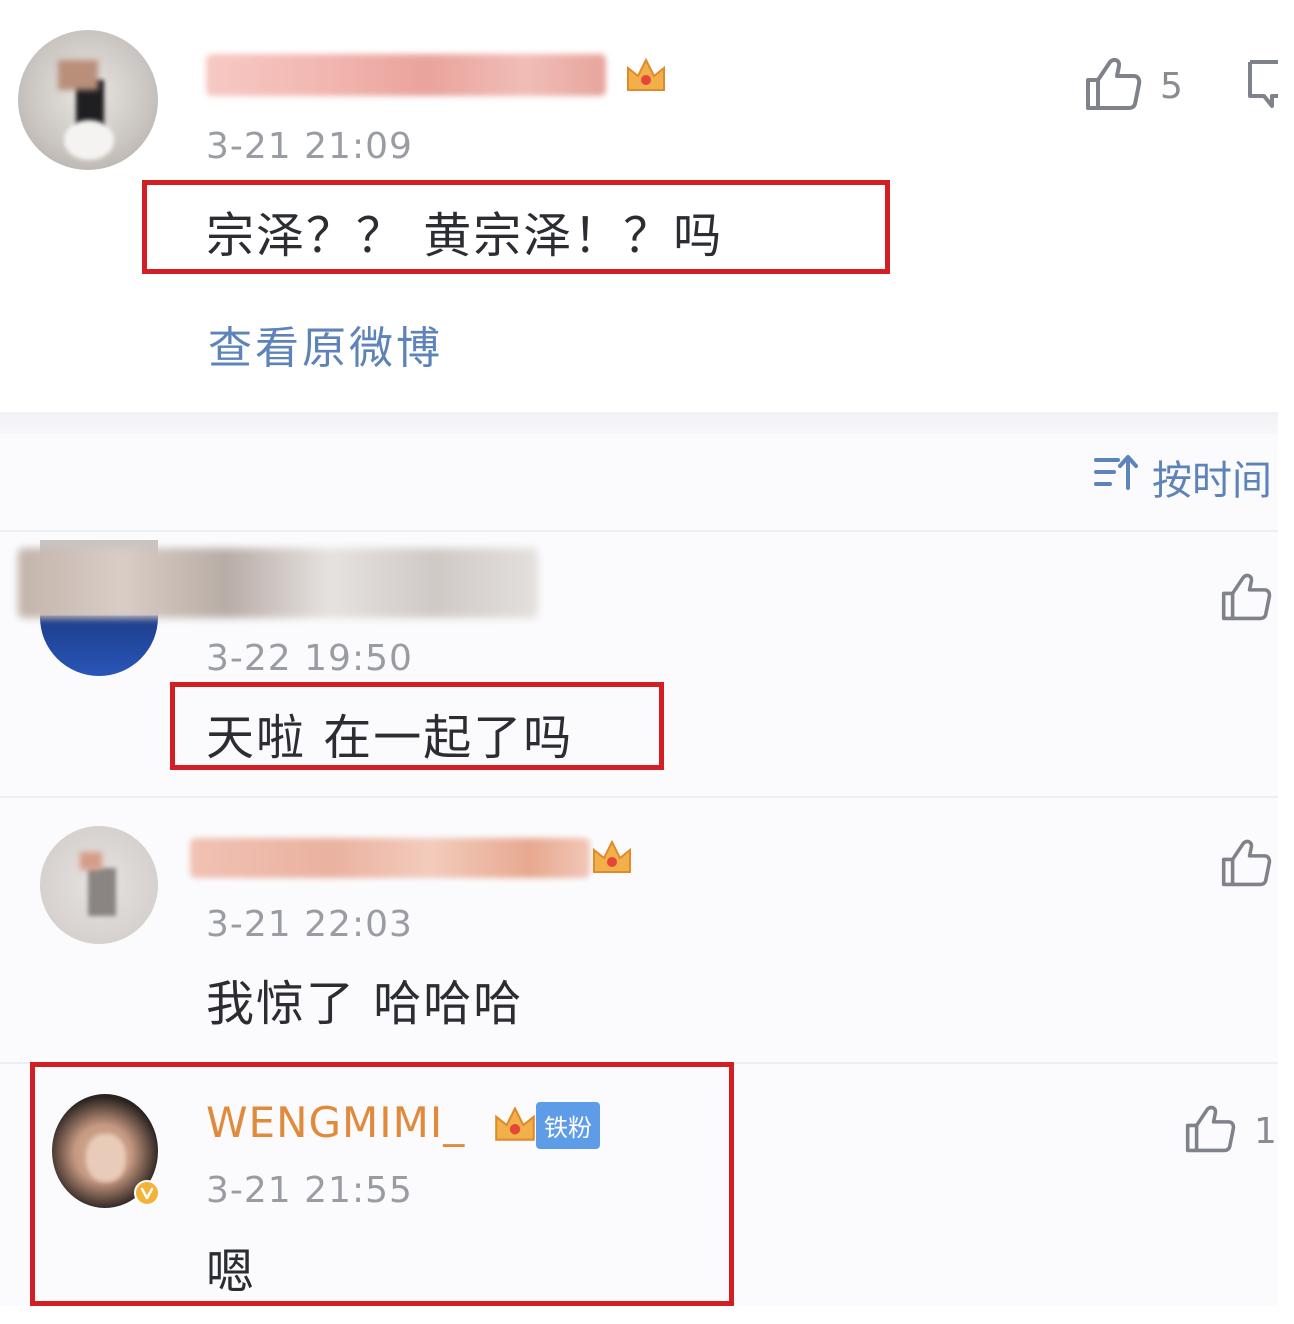 Image resolution: width=1294 pixels, height=1324 pixels. Describe the element at coordinates (1171, 86) in the screenshot. I see `like-count: 5` at that location.